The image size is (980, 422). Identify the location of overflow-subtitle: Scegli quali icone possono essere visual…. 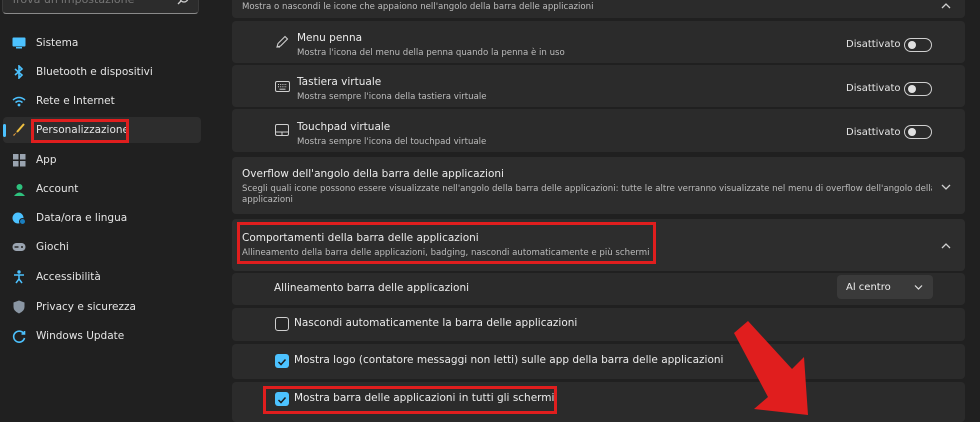
(587, 189).